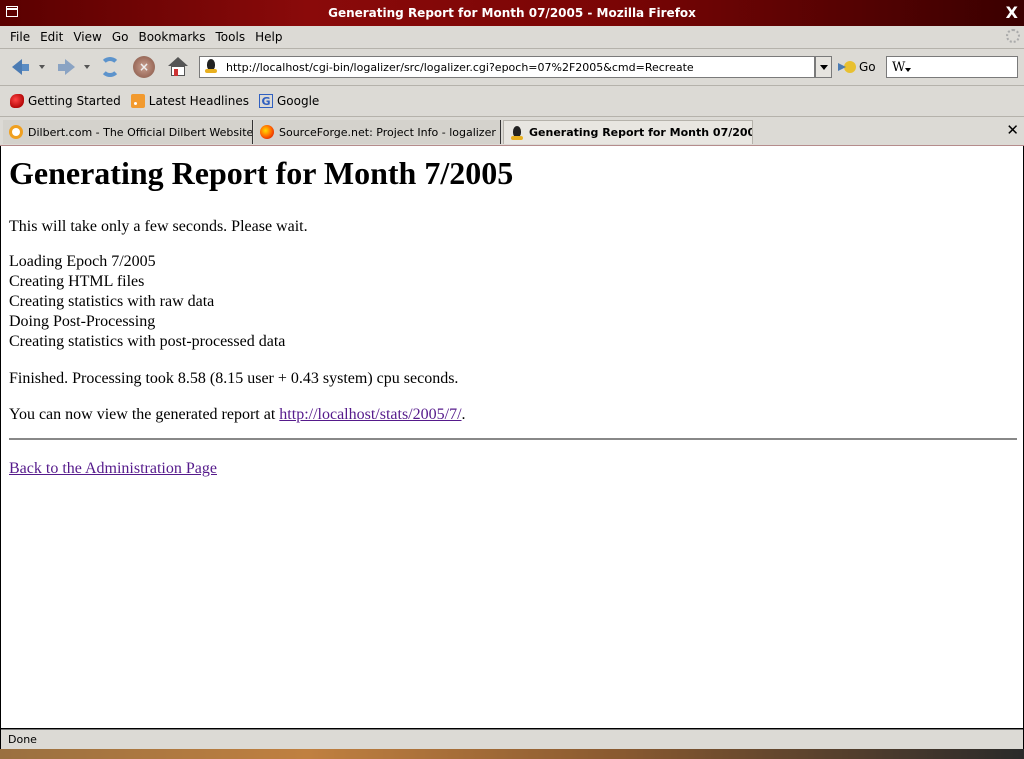 The image size is (1024, 759). I want to click on home-button, so click(178, 67).